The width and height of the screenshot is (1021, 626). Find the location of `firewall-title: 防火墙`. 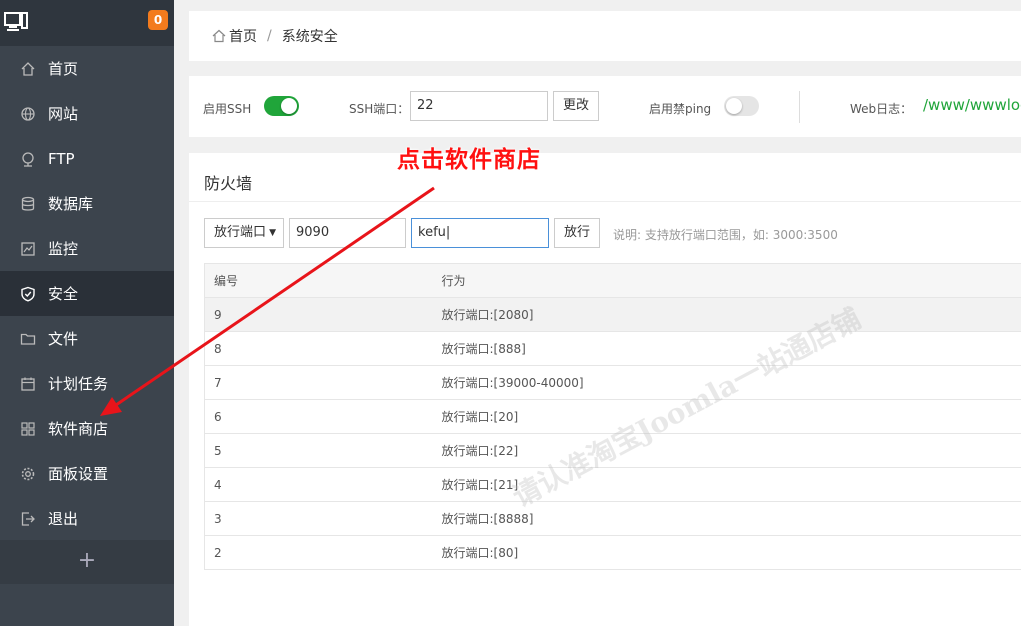

firewall-title: 防火墙 is located at coordinates (228, 183).